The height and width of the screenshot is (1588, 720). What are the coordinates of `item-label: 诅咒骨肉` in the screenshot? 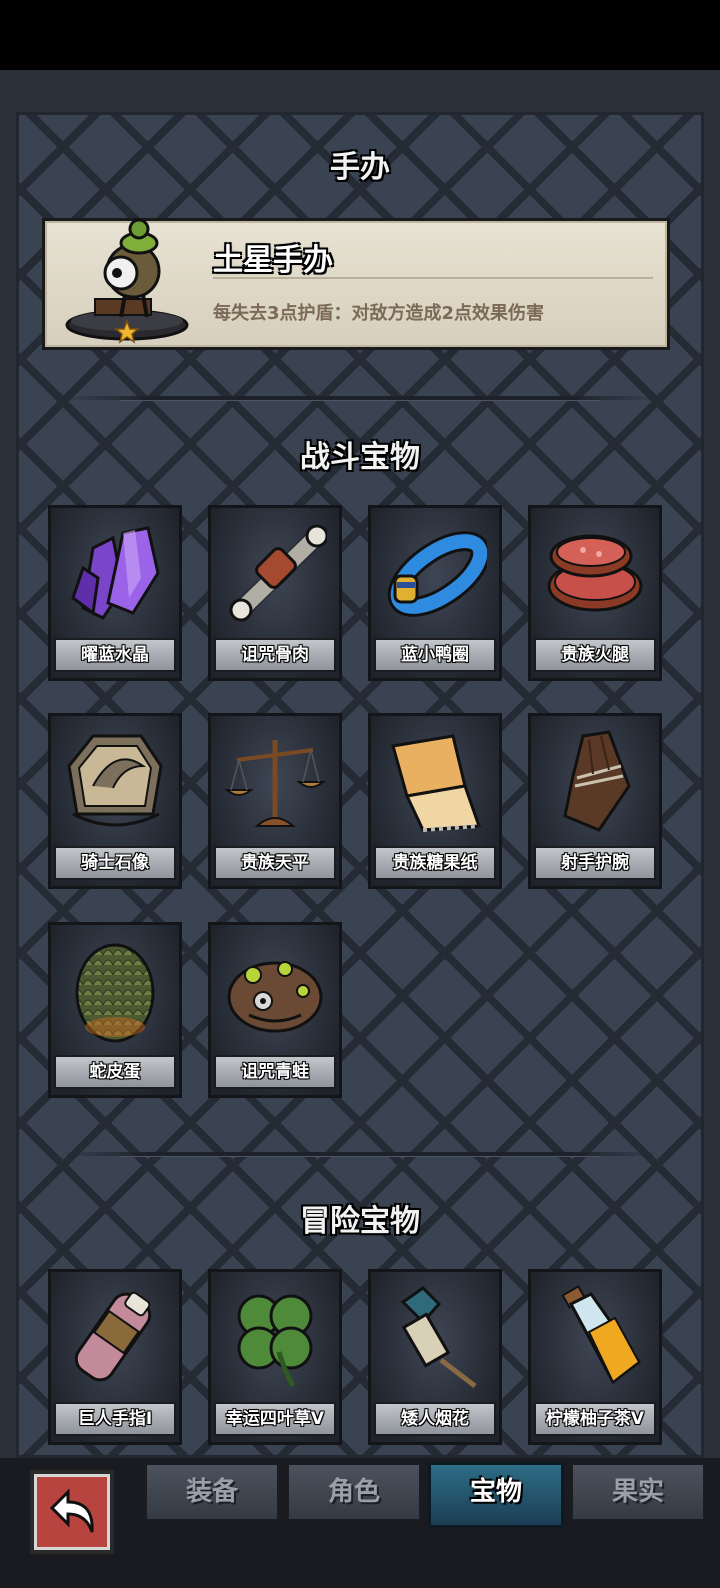 It's located at (275, 655).